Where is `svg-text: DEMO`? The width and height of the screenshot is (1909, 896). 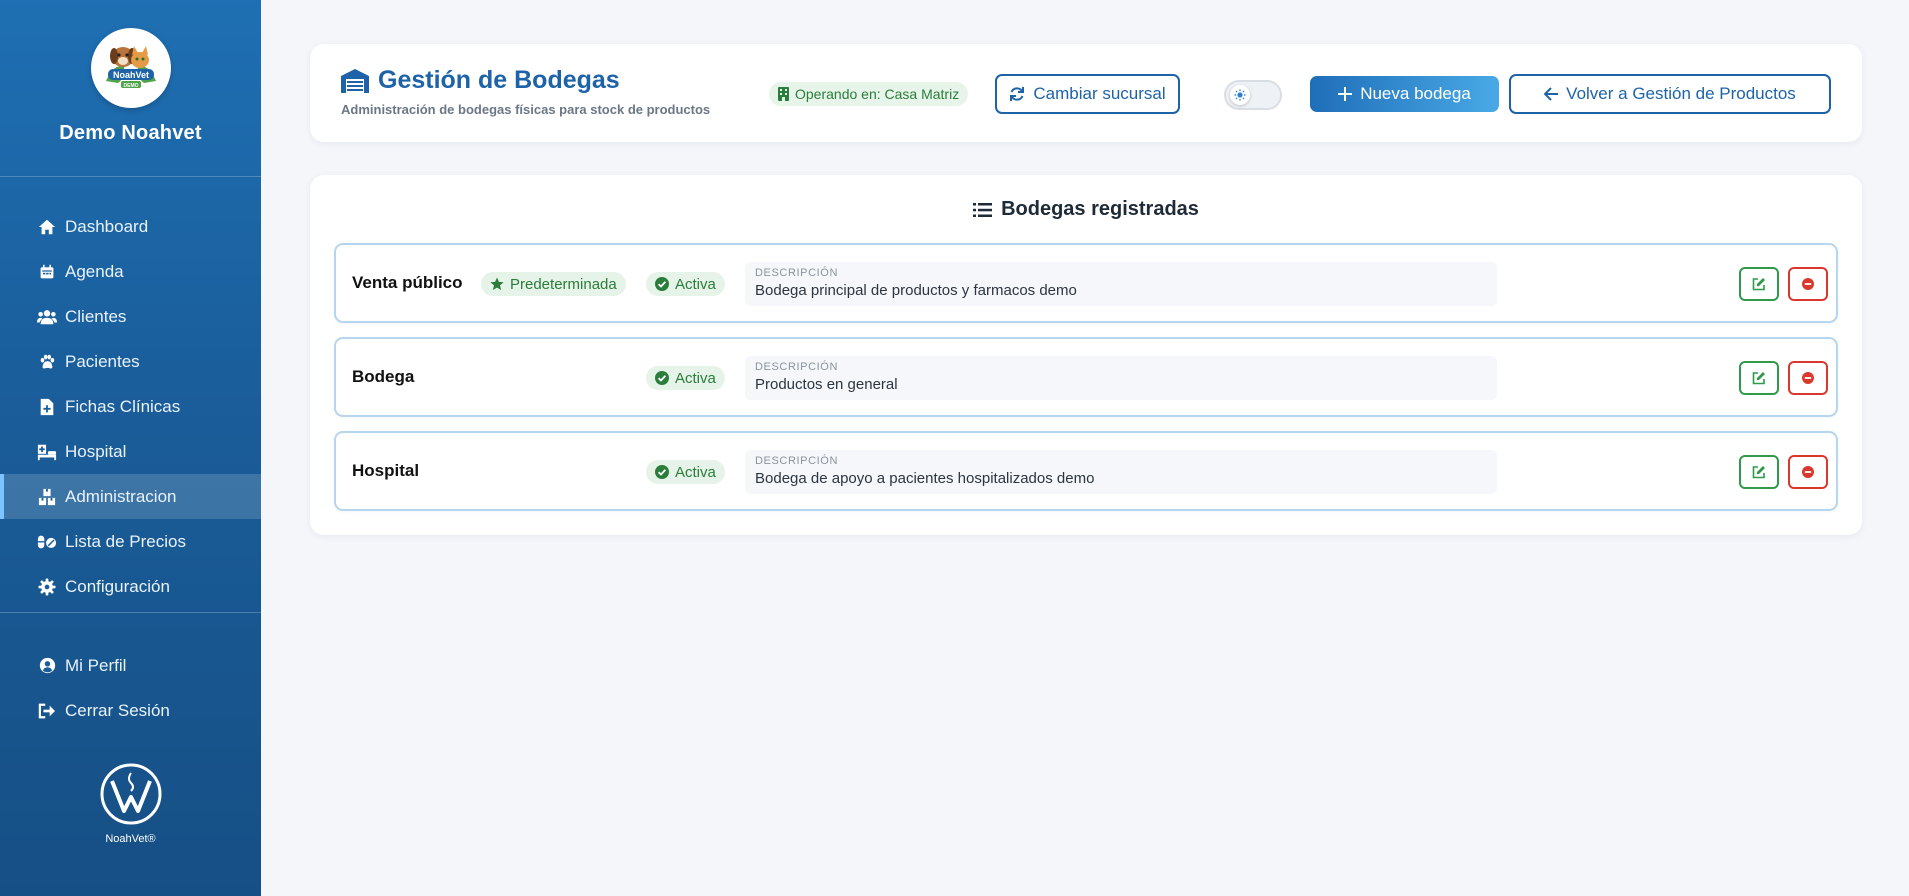
svg-text: DEMO is located at coordinates (130, 86).